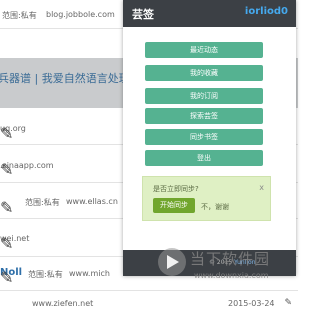 Image resolution: width=320 pixels, height=311 pixels. Describe the element at coordinates (204, 73) in the screenshot. I see `my-favorites-button: 我的收藏` at that location.